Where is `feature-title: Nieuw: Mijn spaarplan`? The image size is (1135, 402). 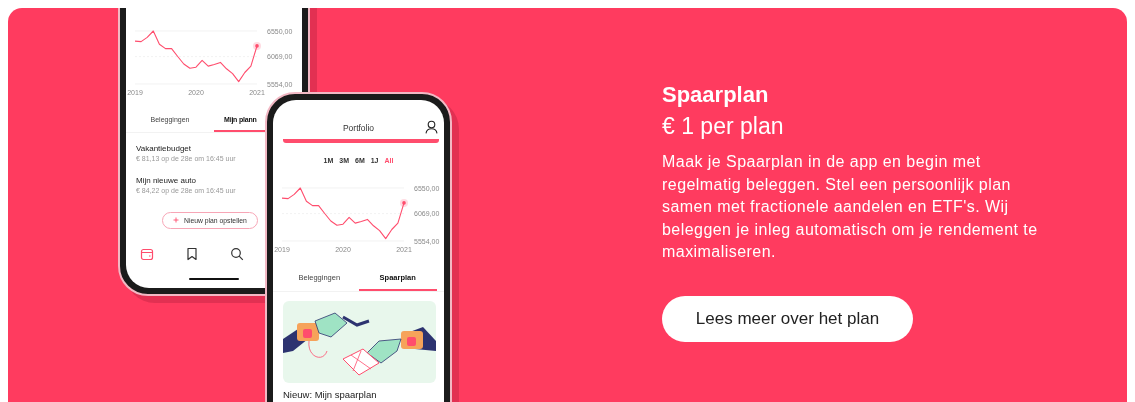 feature-title: Nieuw: Mijn spaarplan is located at coordinates (330, 394).